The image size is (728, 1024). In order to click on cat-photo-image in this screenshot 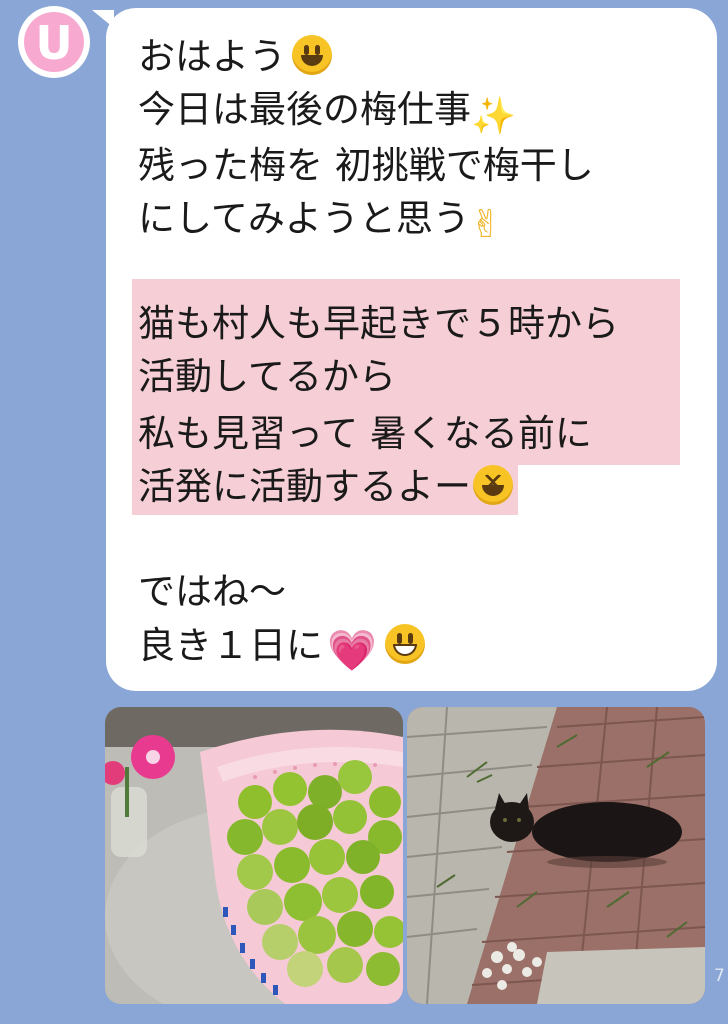, I will do `click(556, 855)`.